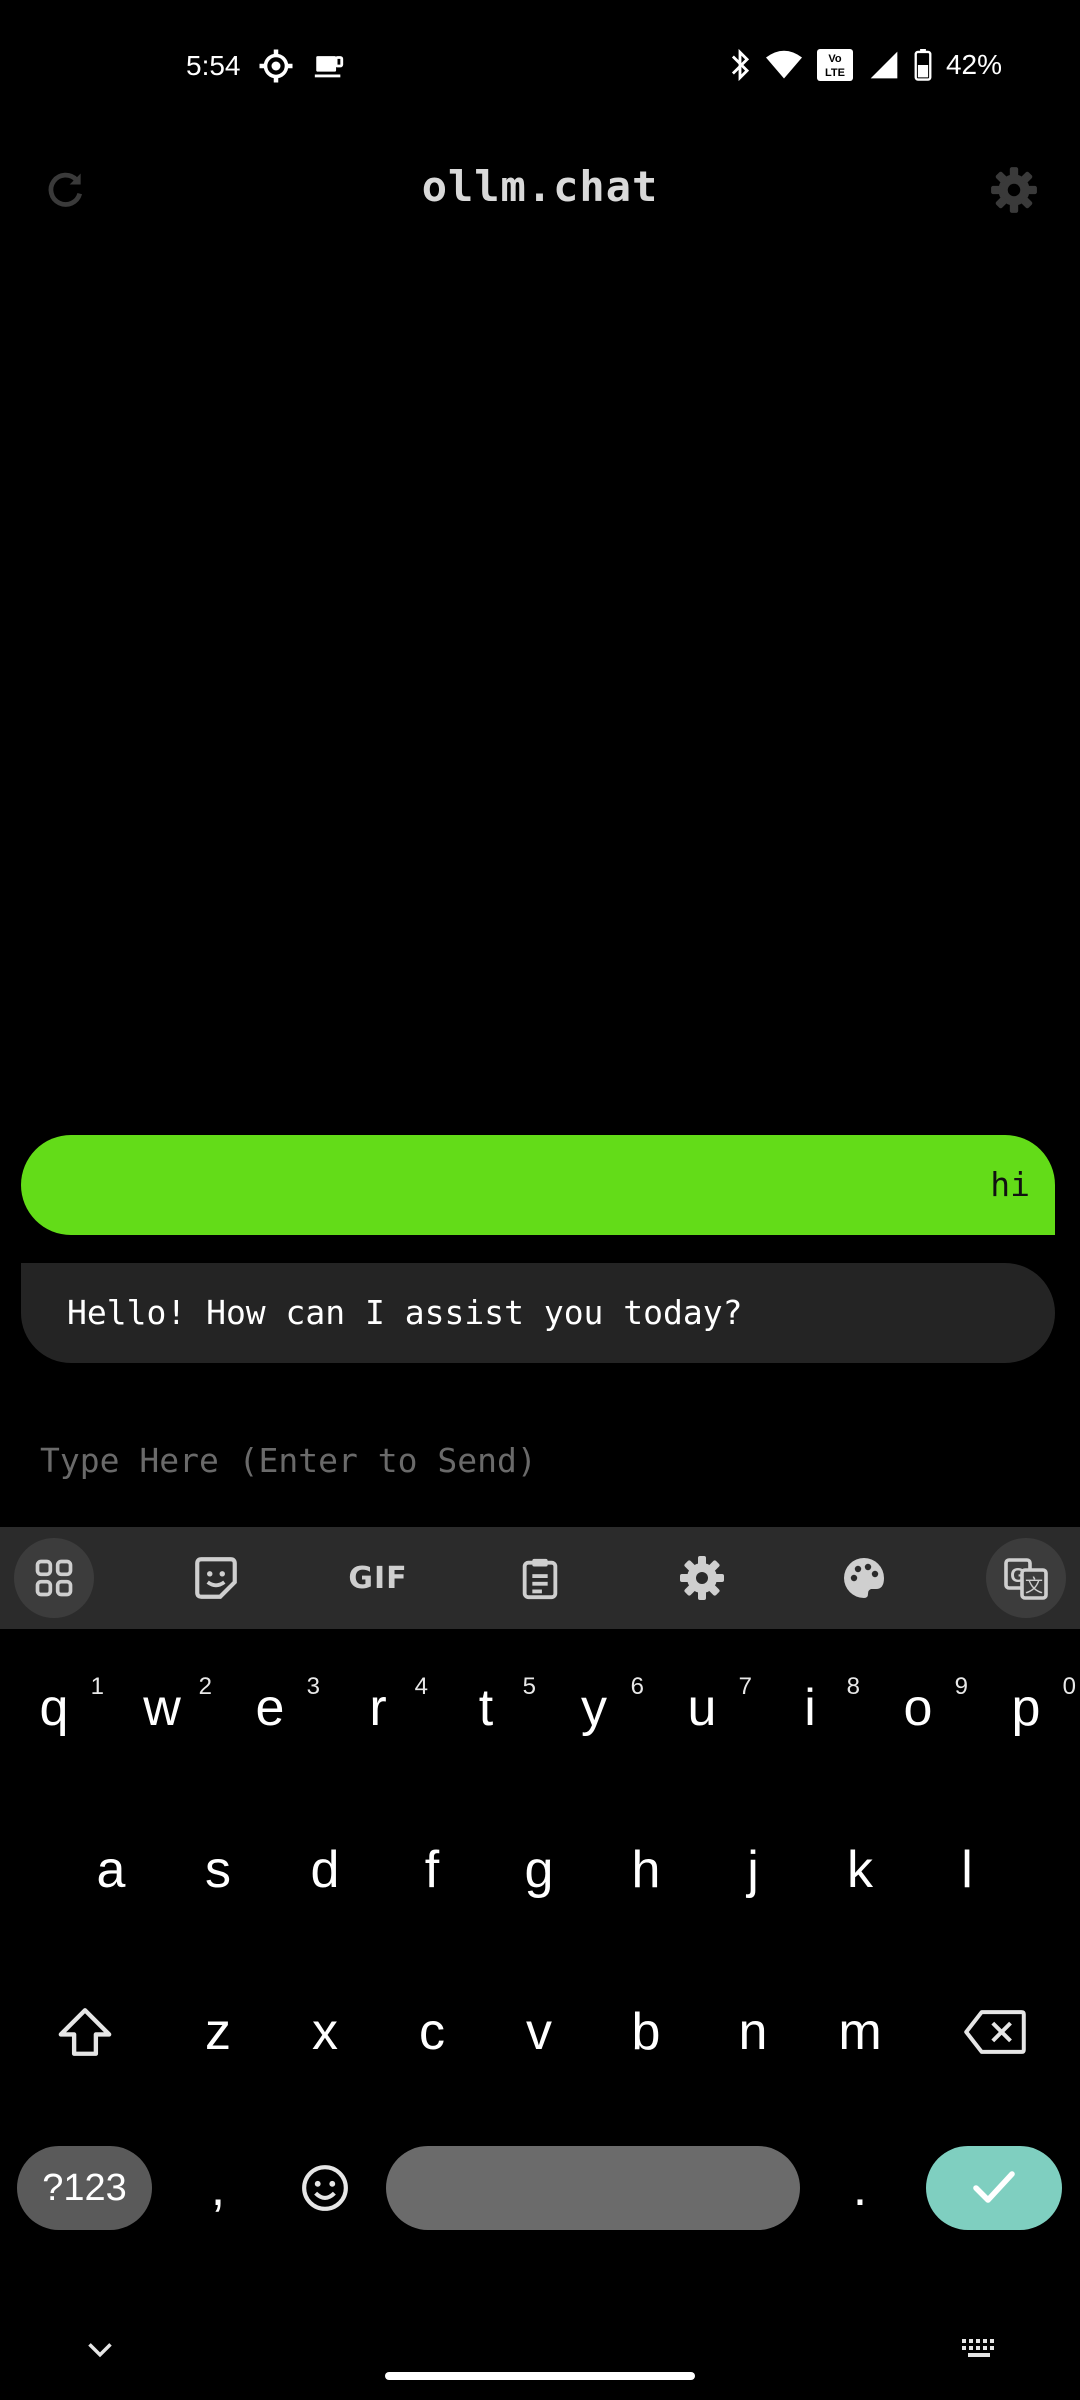  What do you see at coordinates (538, 1185) in the screenshot?
I see `user-message-bubble: hi` at bounding box center [538, 1185].